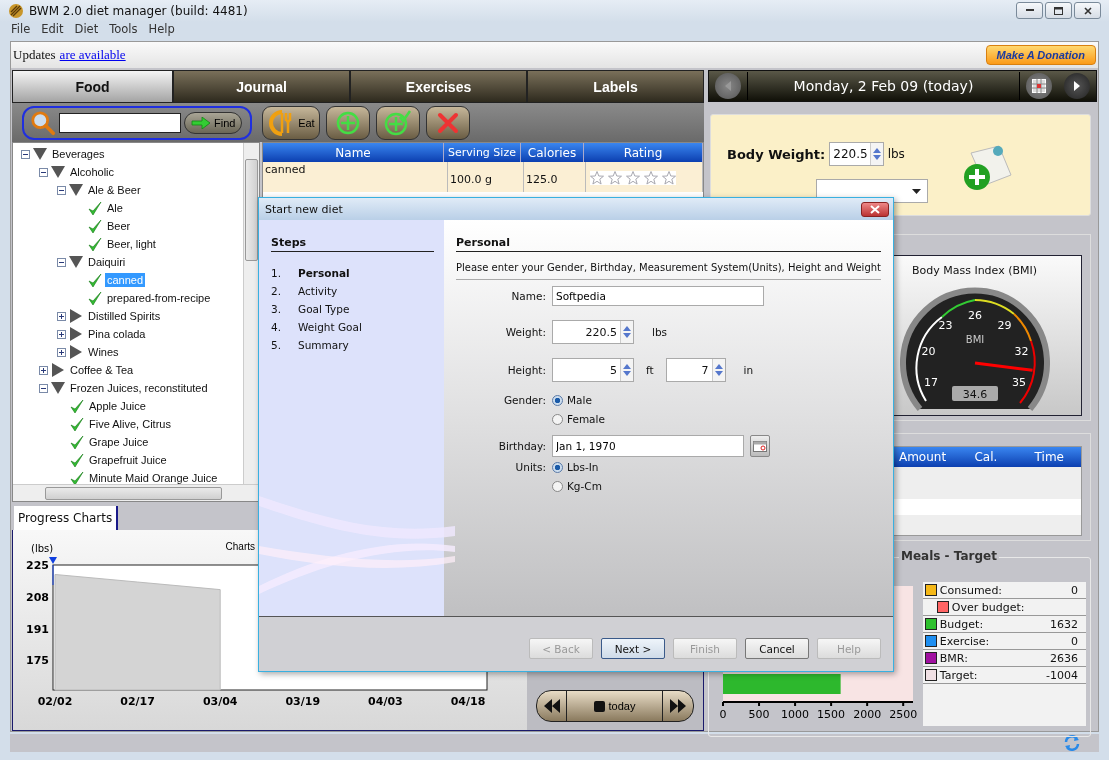 This screenshot has width=1109, height=760. Describe the element at coordinates (162, 29) in the screenshot. I see `menu-item: Help` at that location.